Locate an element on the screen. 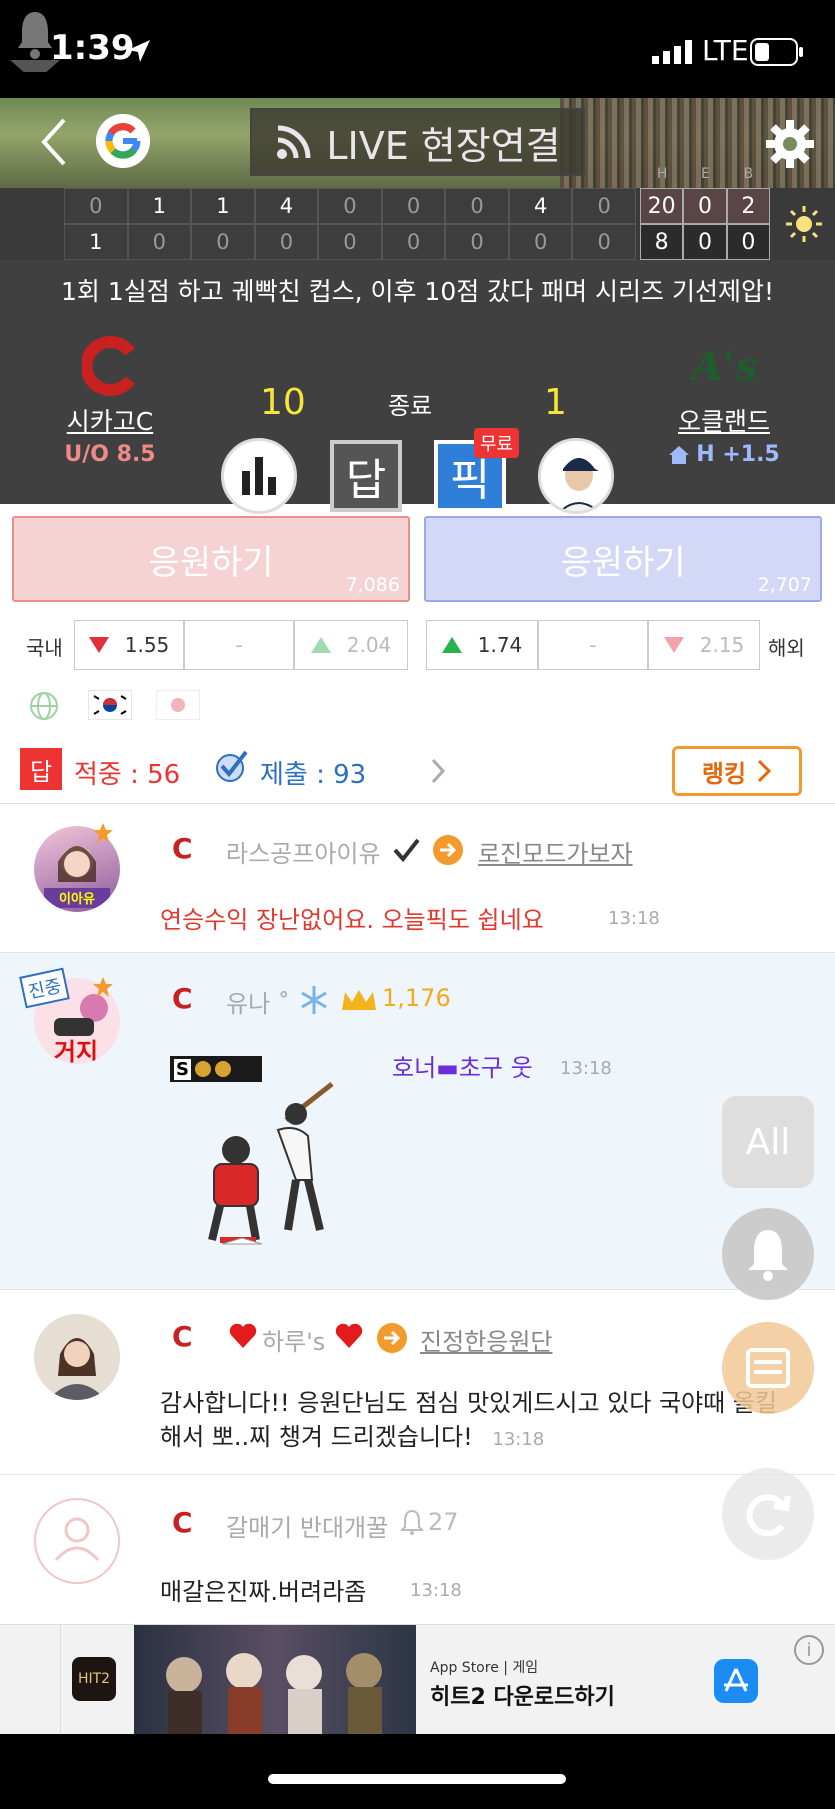  cheer-home-label: 응원하기 is located at coordinates (623, 562).